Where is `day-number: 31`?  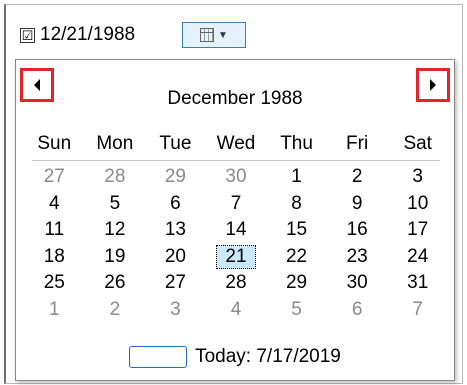 day-number: 31 is located at coordinates (418, 282).